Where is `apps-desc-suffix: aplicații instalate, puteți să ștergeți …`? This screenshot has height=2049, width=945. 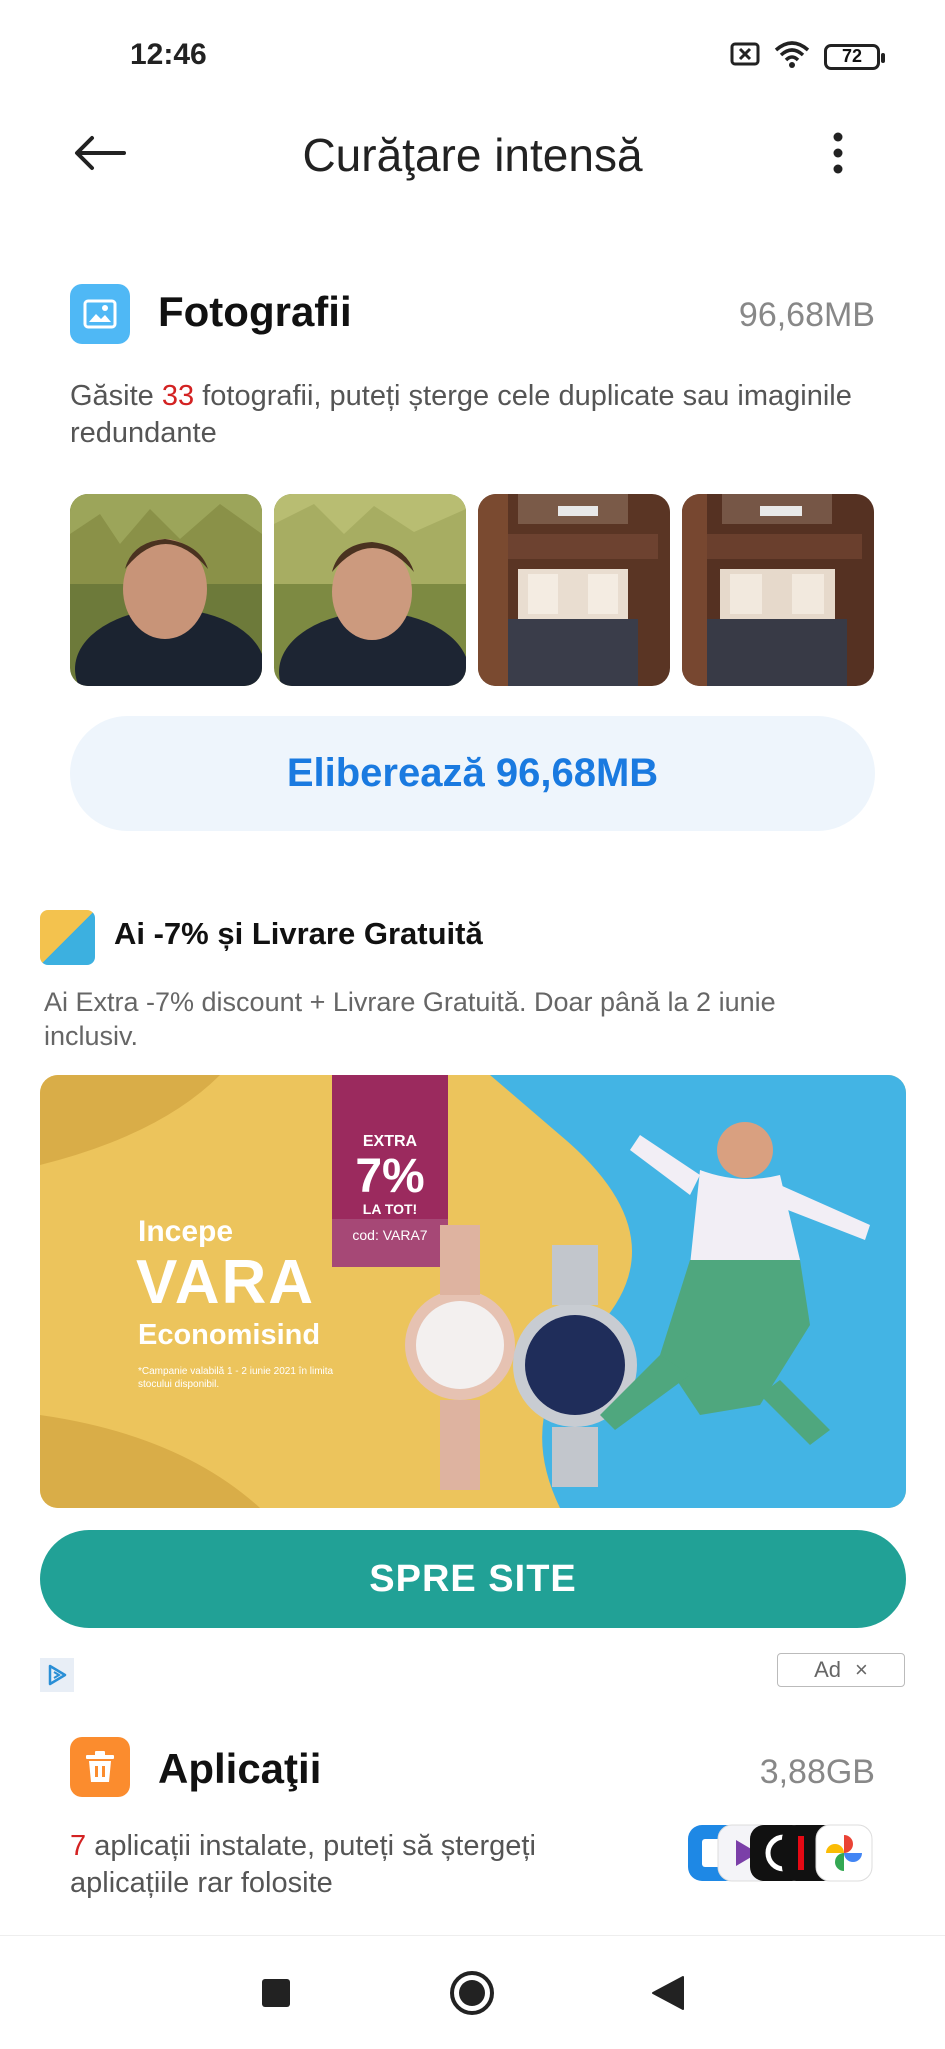
apps-desc-suffix: aplicații instalate, puteți să ștergeți … is located at coordinates (303, 1864).